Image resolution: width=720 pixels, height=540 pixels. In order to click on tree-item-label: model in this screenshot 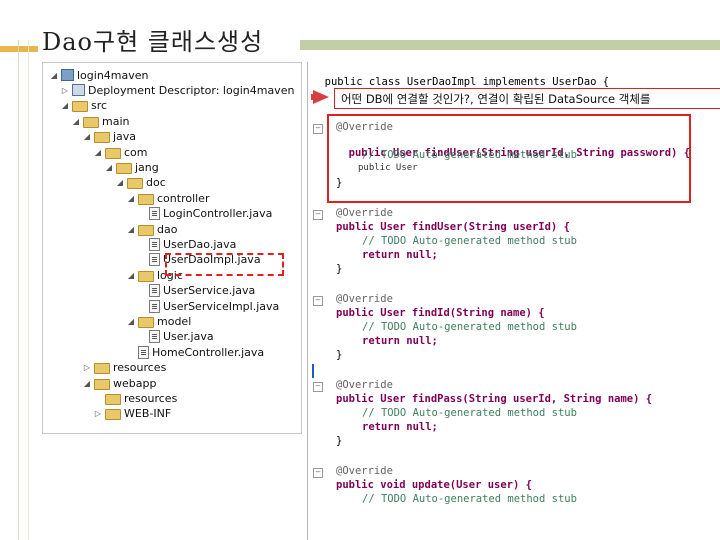, I will do `click(174, 321)`.